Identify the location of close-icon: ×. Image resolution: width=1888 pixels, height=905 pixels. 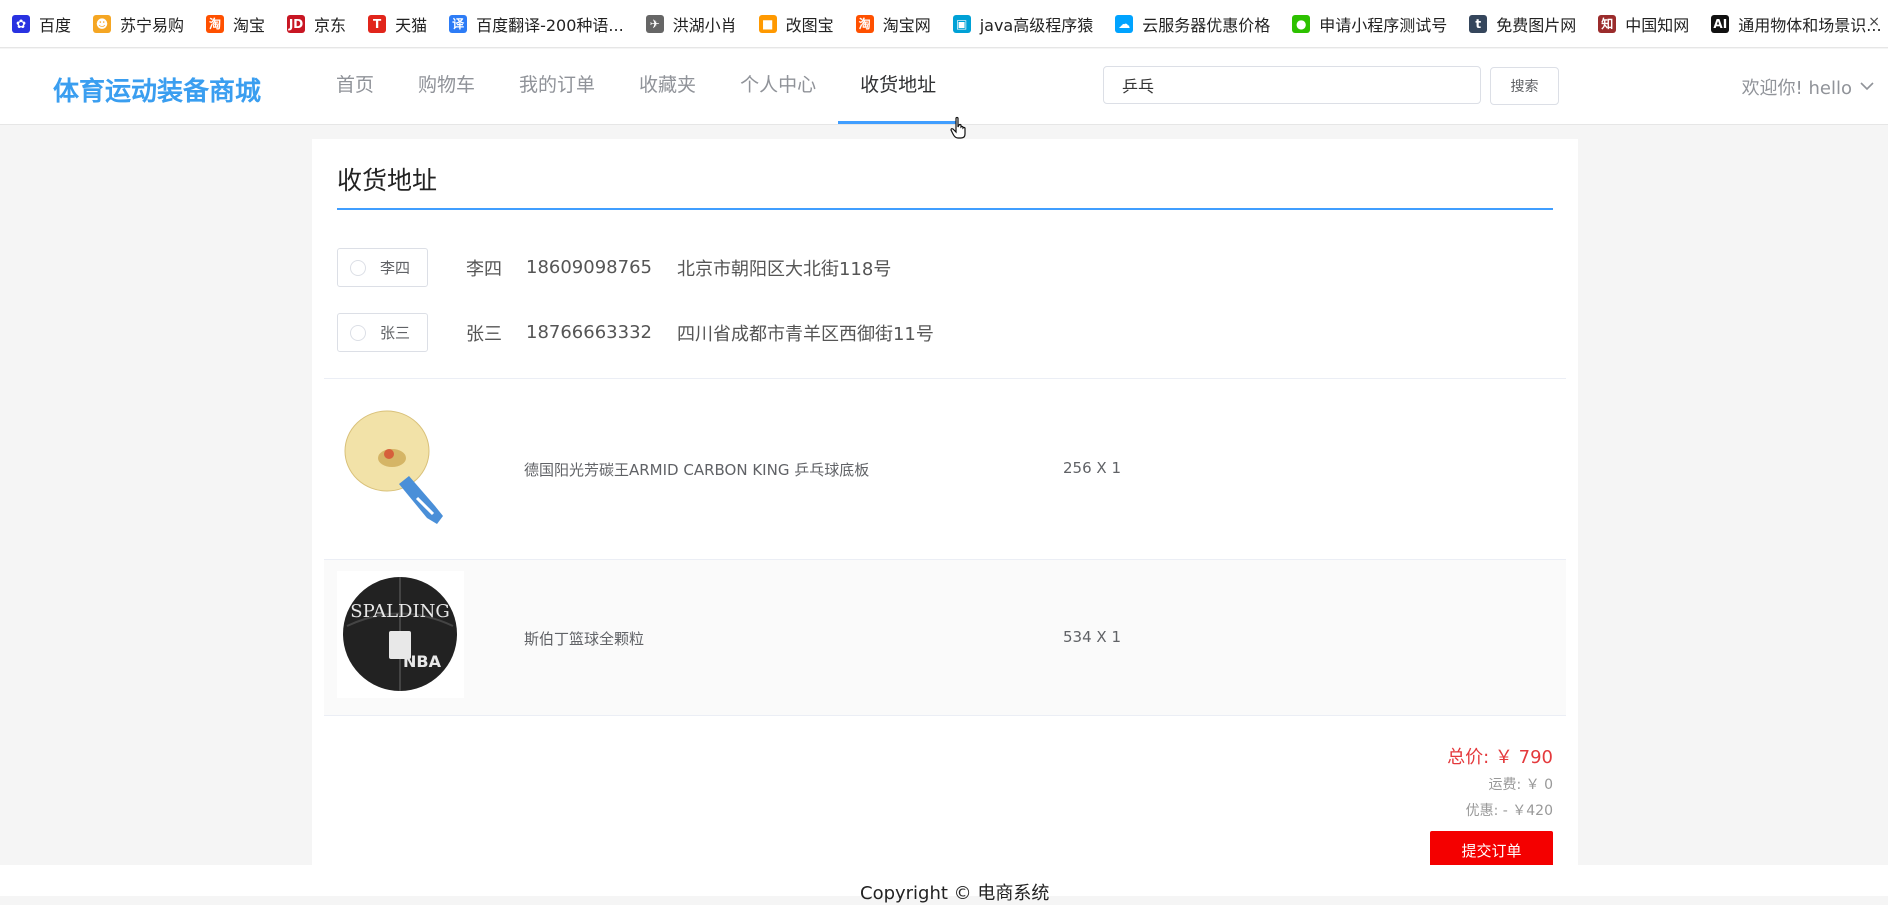
(1874, 22).